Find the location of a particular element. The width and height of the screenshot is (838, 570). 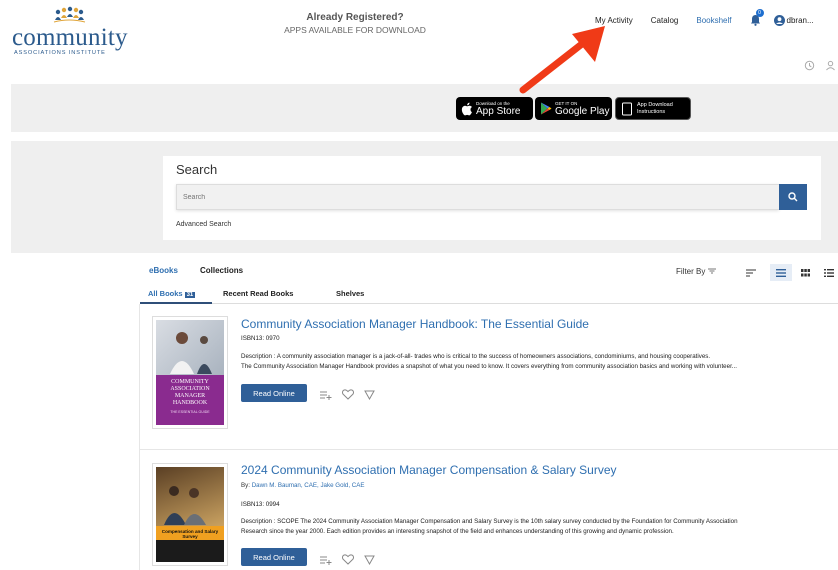

google-play-big-text: Google Play is located at coordinates (582, 111).